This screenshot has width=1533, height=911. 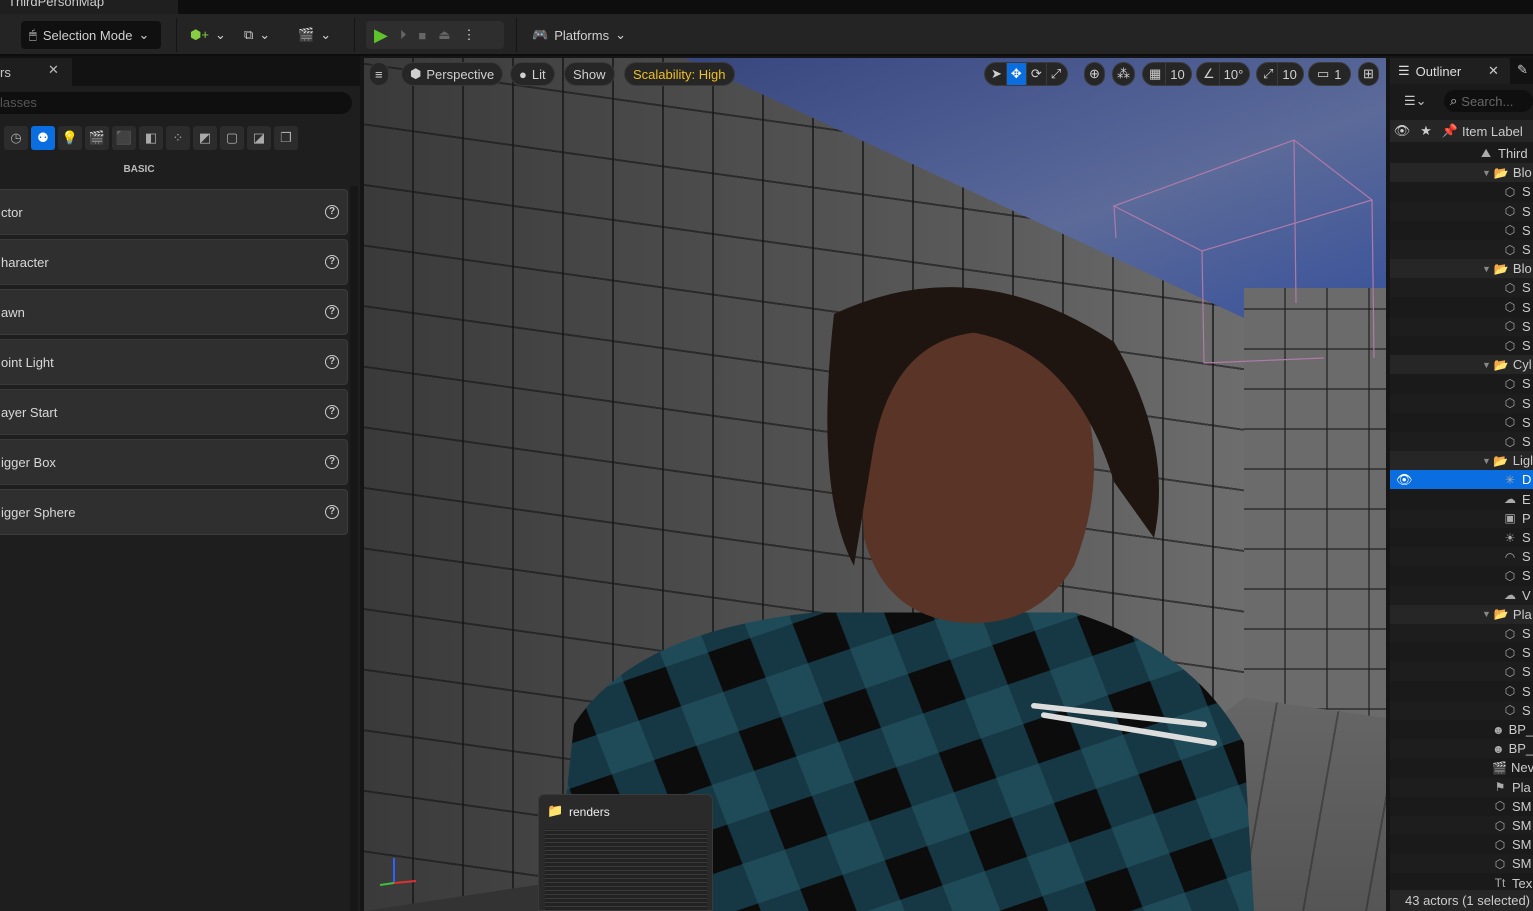 I want to click on visibility-icon: 👁, so click(x=1402, y=131).